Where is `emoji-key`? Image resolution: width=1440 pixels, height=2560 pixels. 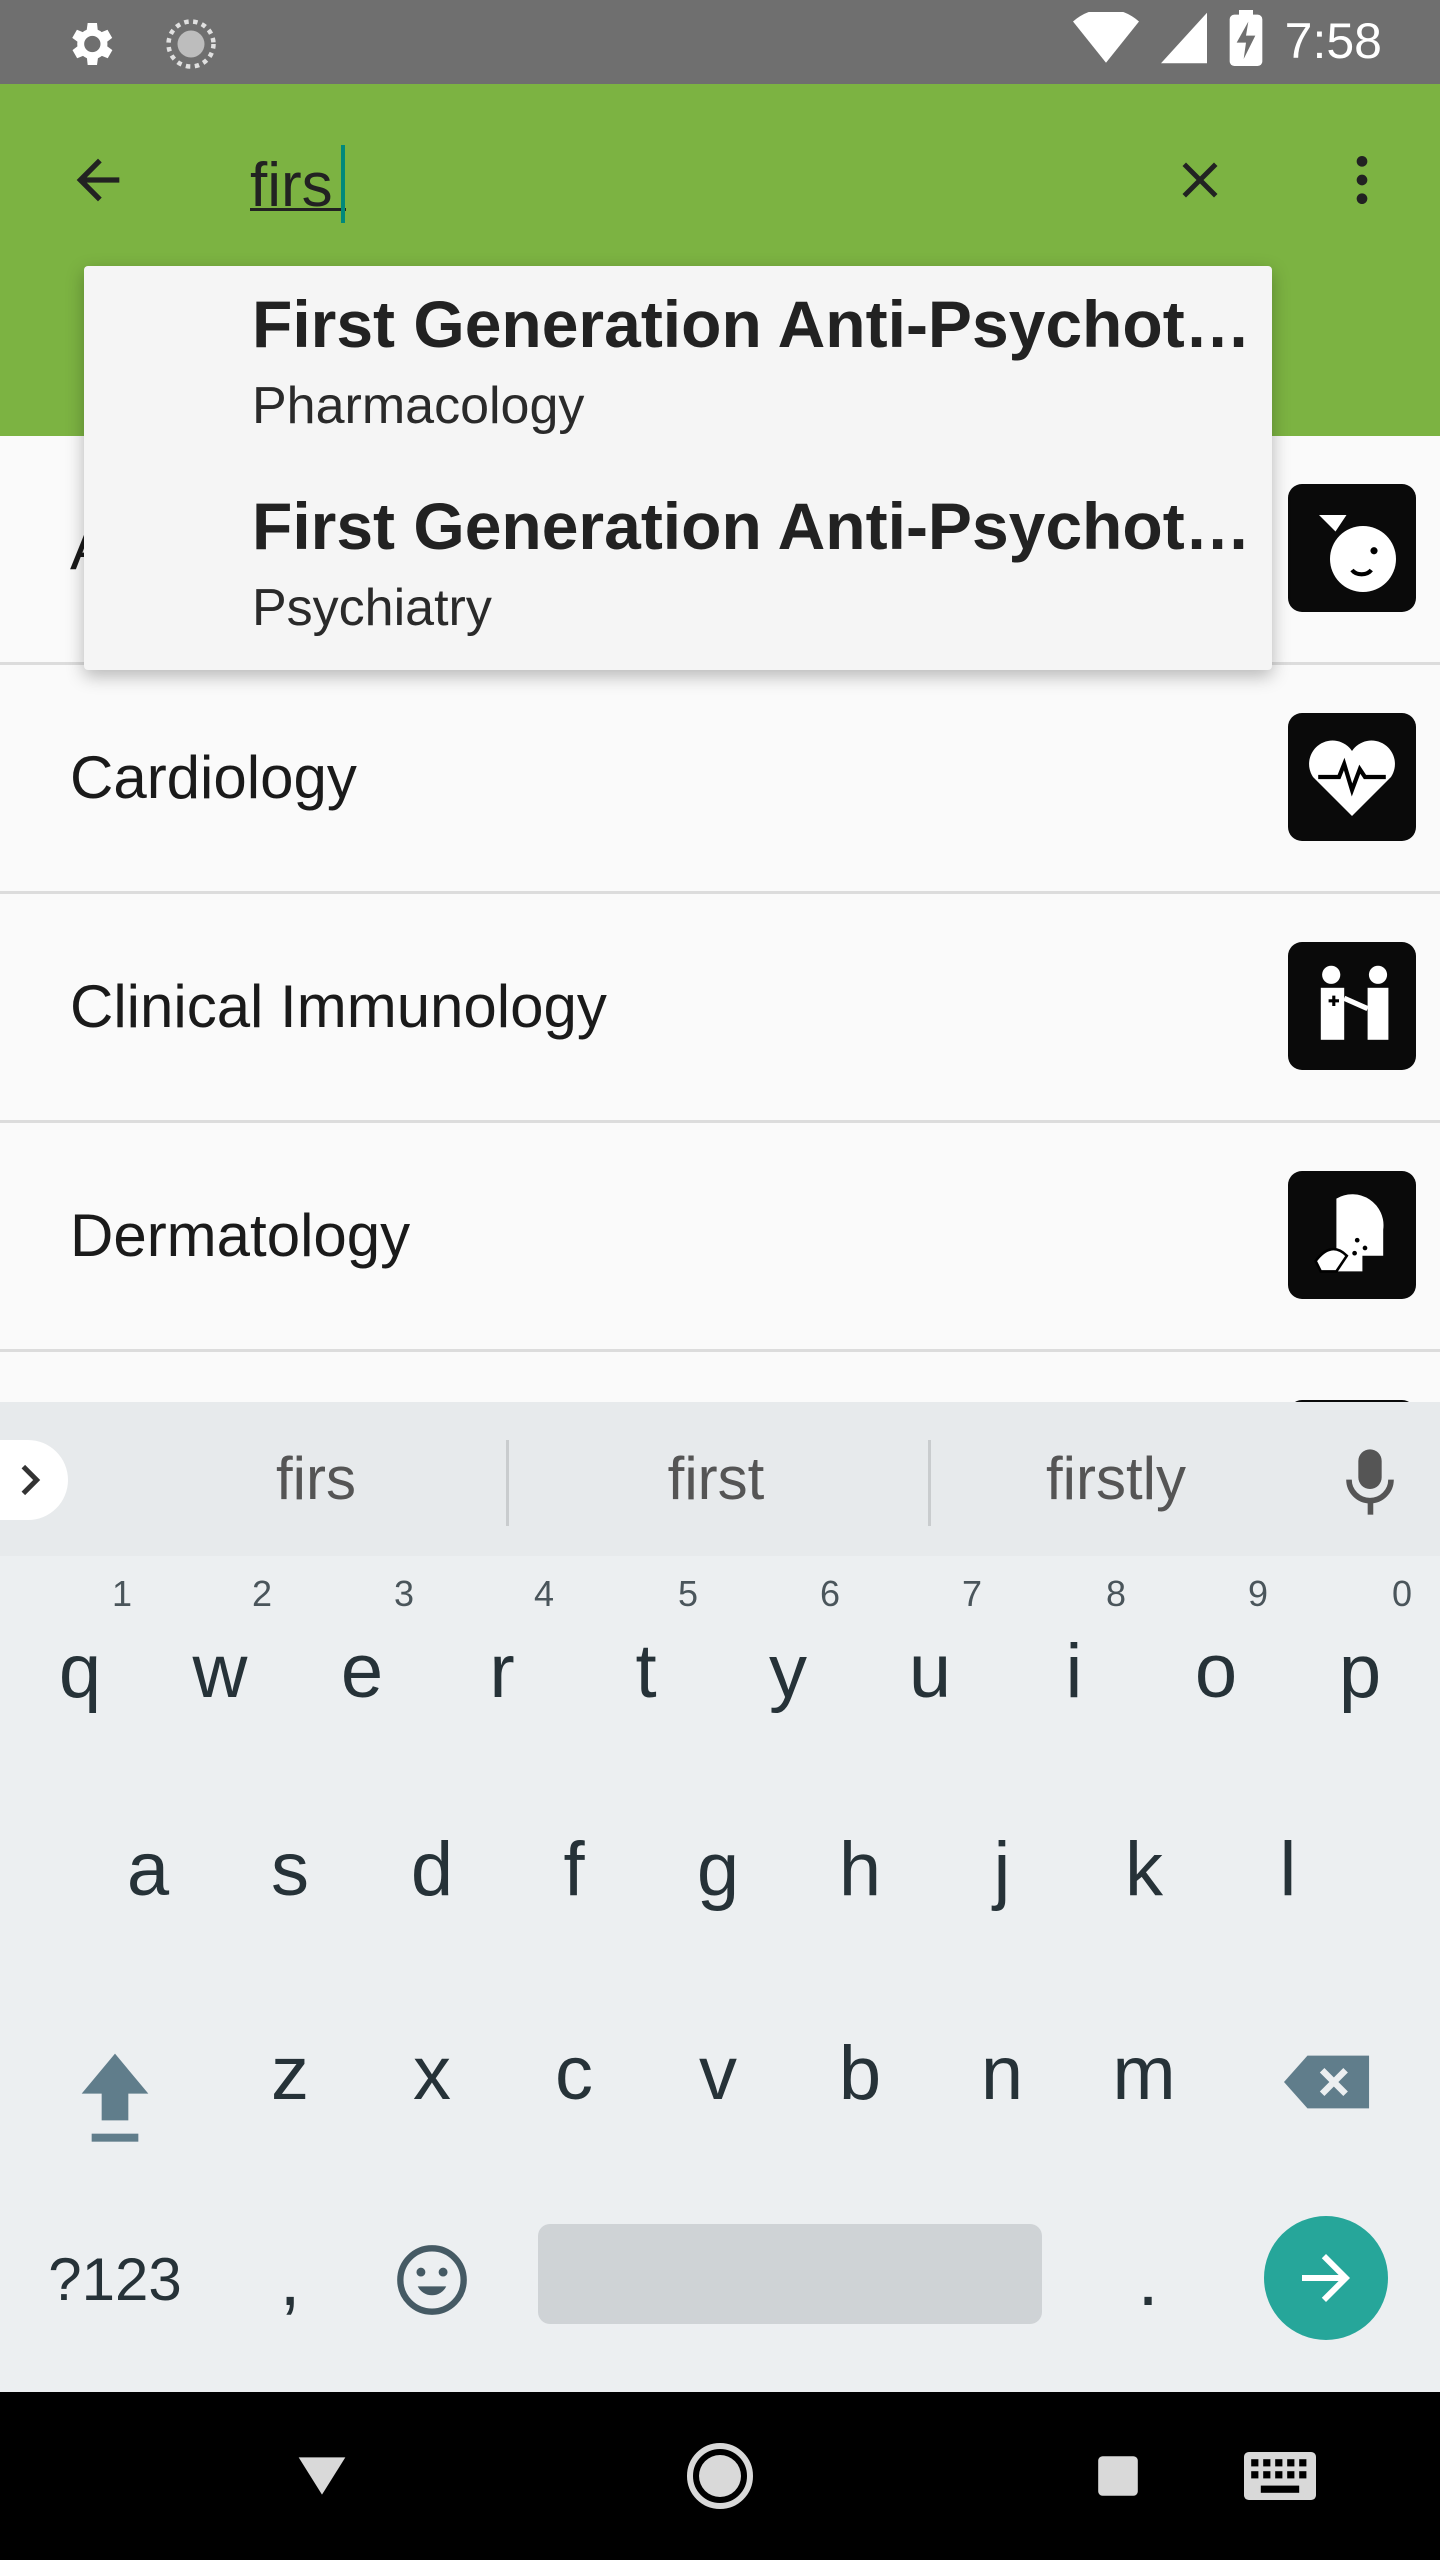 emoji-key is located at coordinates (432, 2280).